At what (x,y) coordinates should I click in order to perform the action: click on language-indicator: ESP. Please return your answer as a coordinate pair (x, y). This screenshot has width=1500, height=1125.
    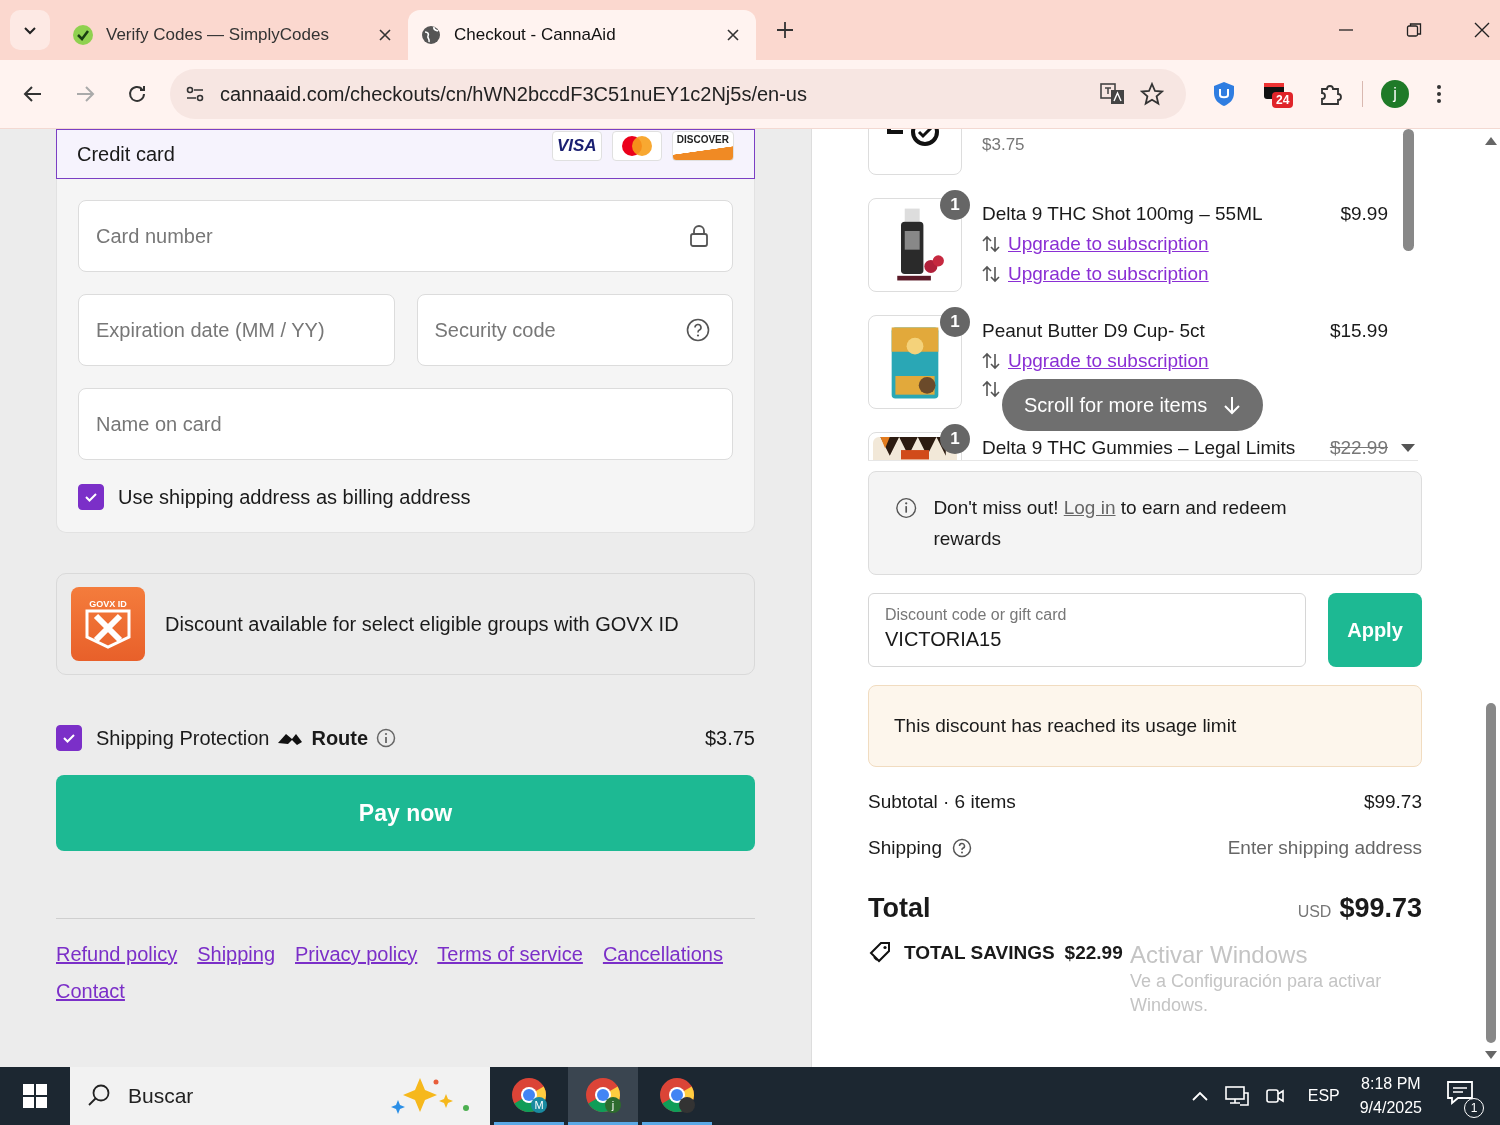
    Looking at the image, I should click on (1323, 1096).